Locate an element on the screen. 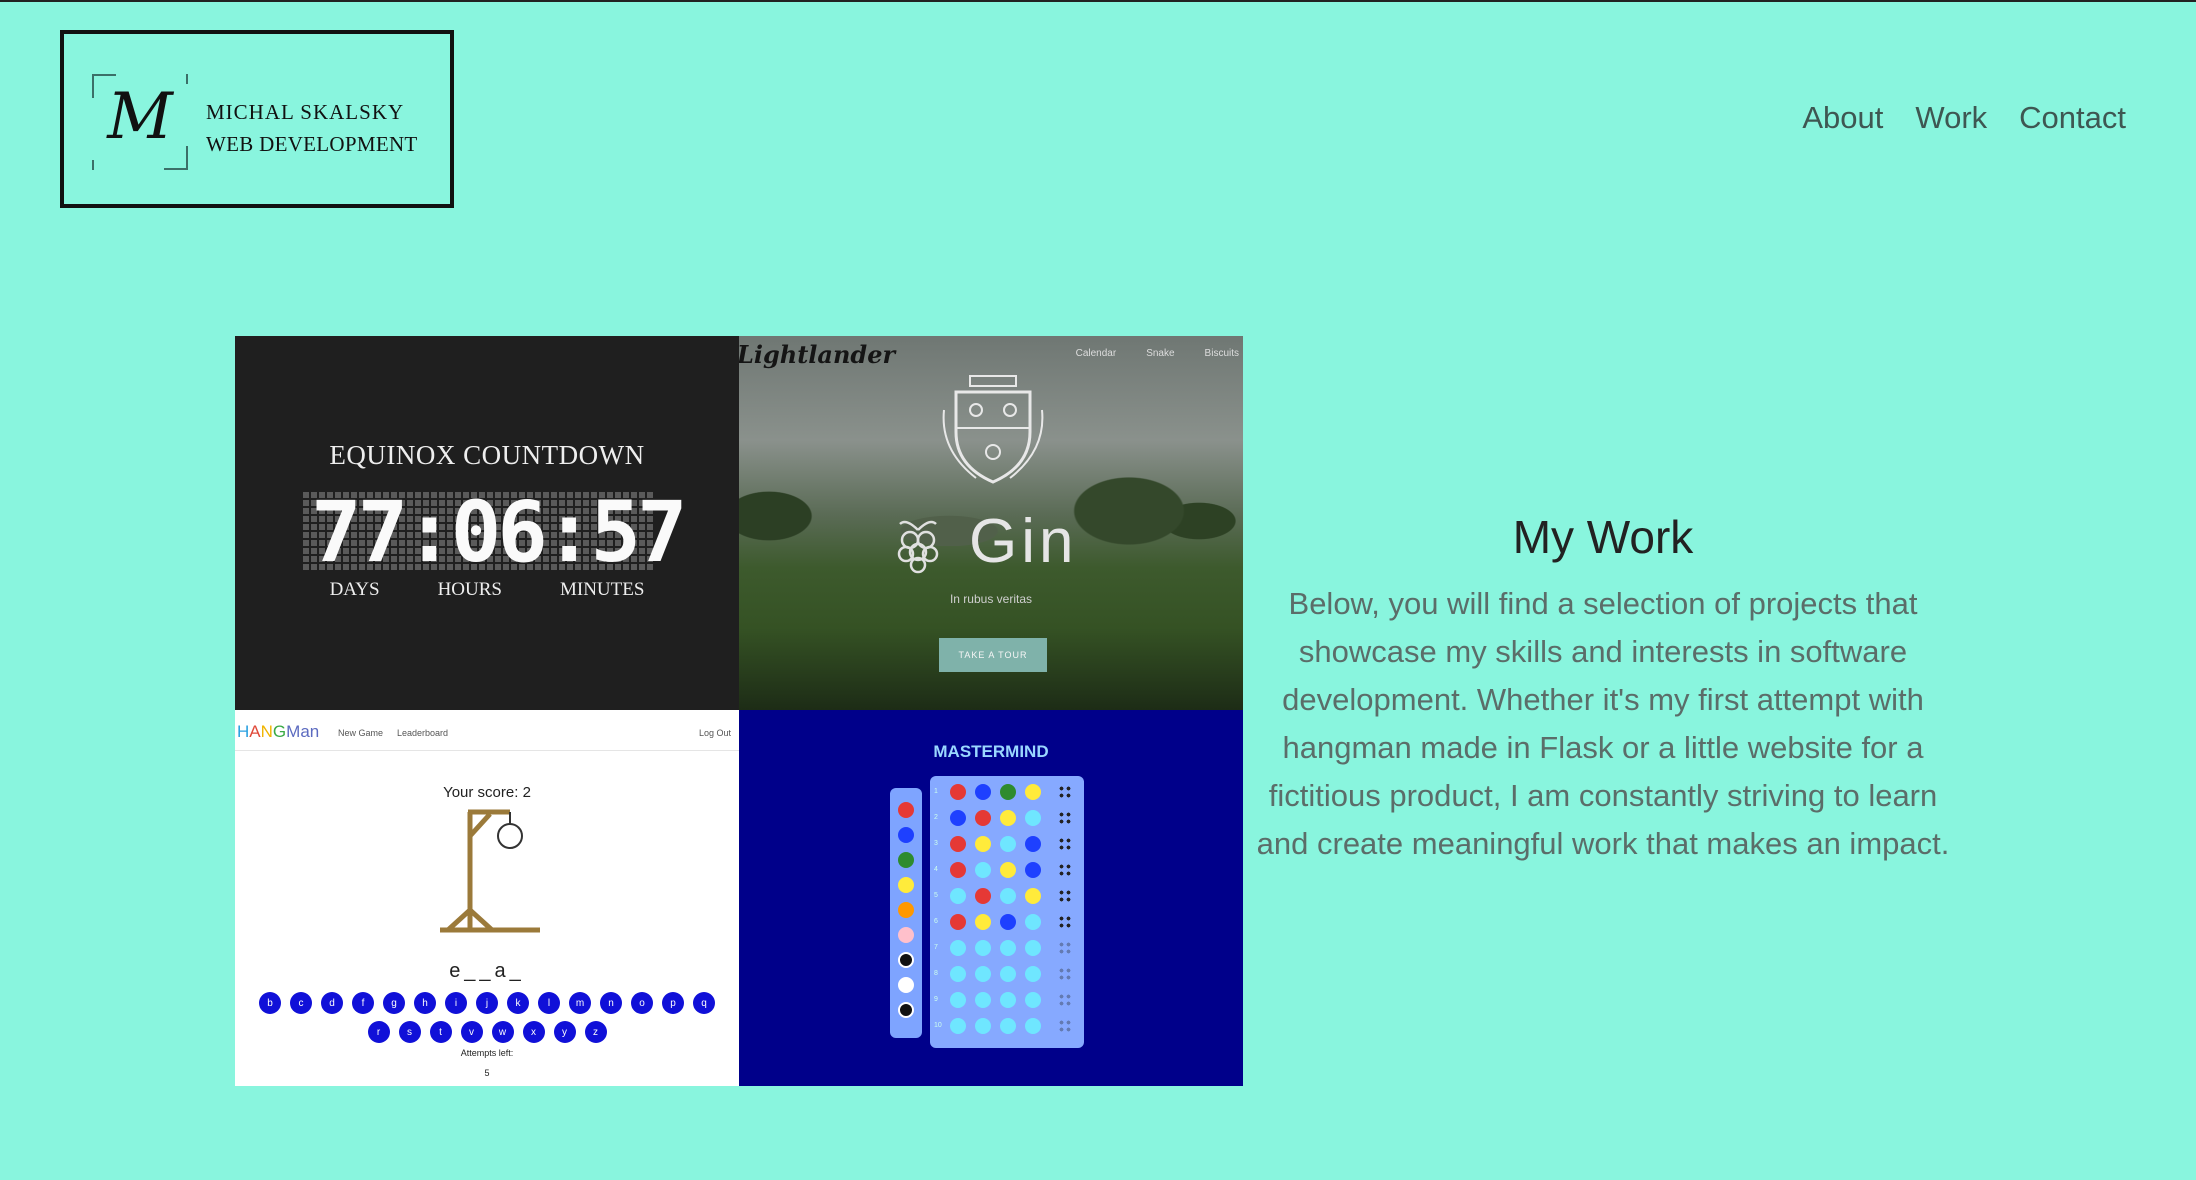 The height and width of the screenshot is (1180, 2196). hangman-letter-key: f is located at coordinates (363, 1003).